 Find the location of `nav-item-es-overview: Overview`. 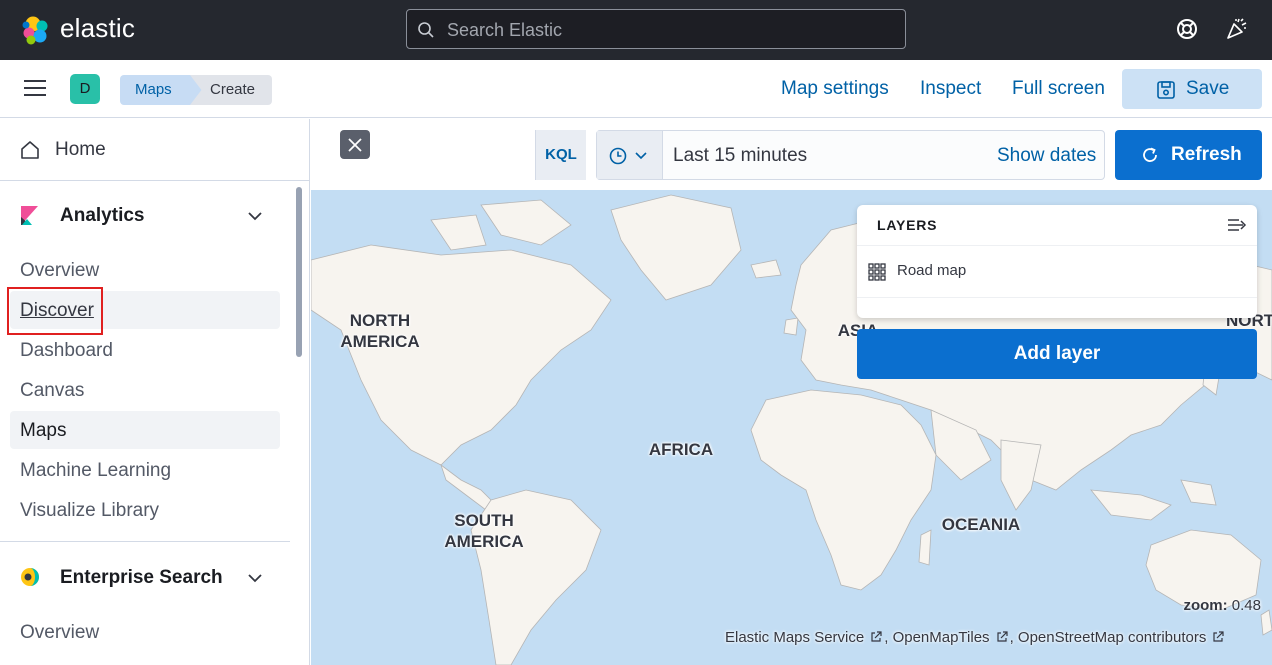

nav-item-es-overview: Overview is located at coordinates (145, 632).